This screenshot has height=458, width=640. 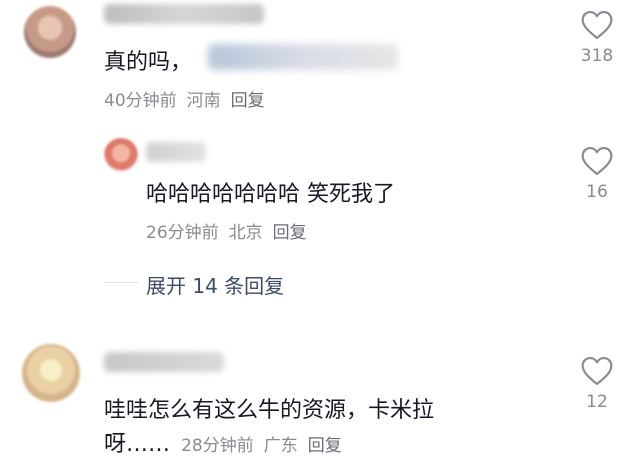 I want to click on like-button: 16, so click(x=597, y=174).